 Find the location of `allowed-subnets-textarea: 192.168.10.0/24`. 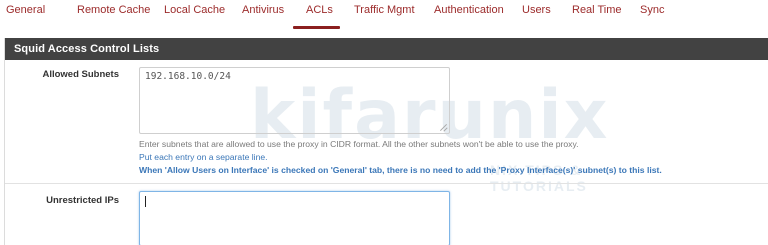

allowed-subnets-textarea: 192.168.10.0/24 is located at coordinates (294, 100).